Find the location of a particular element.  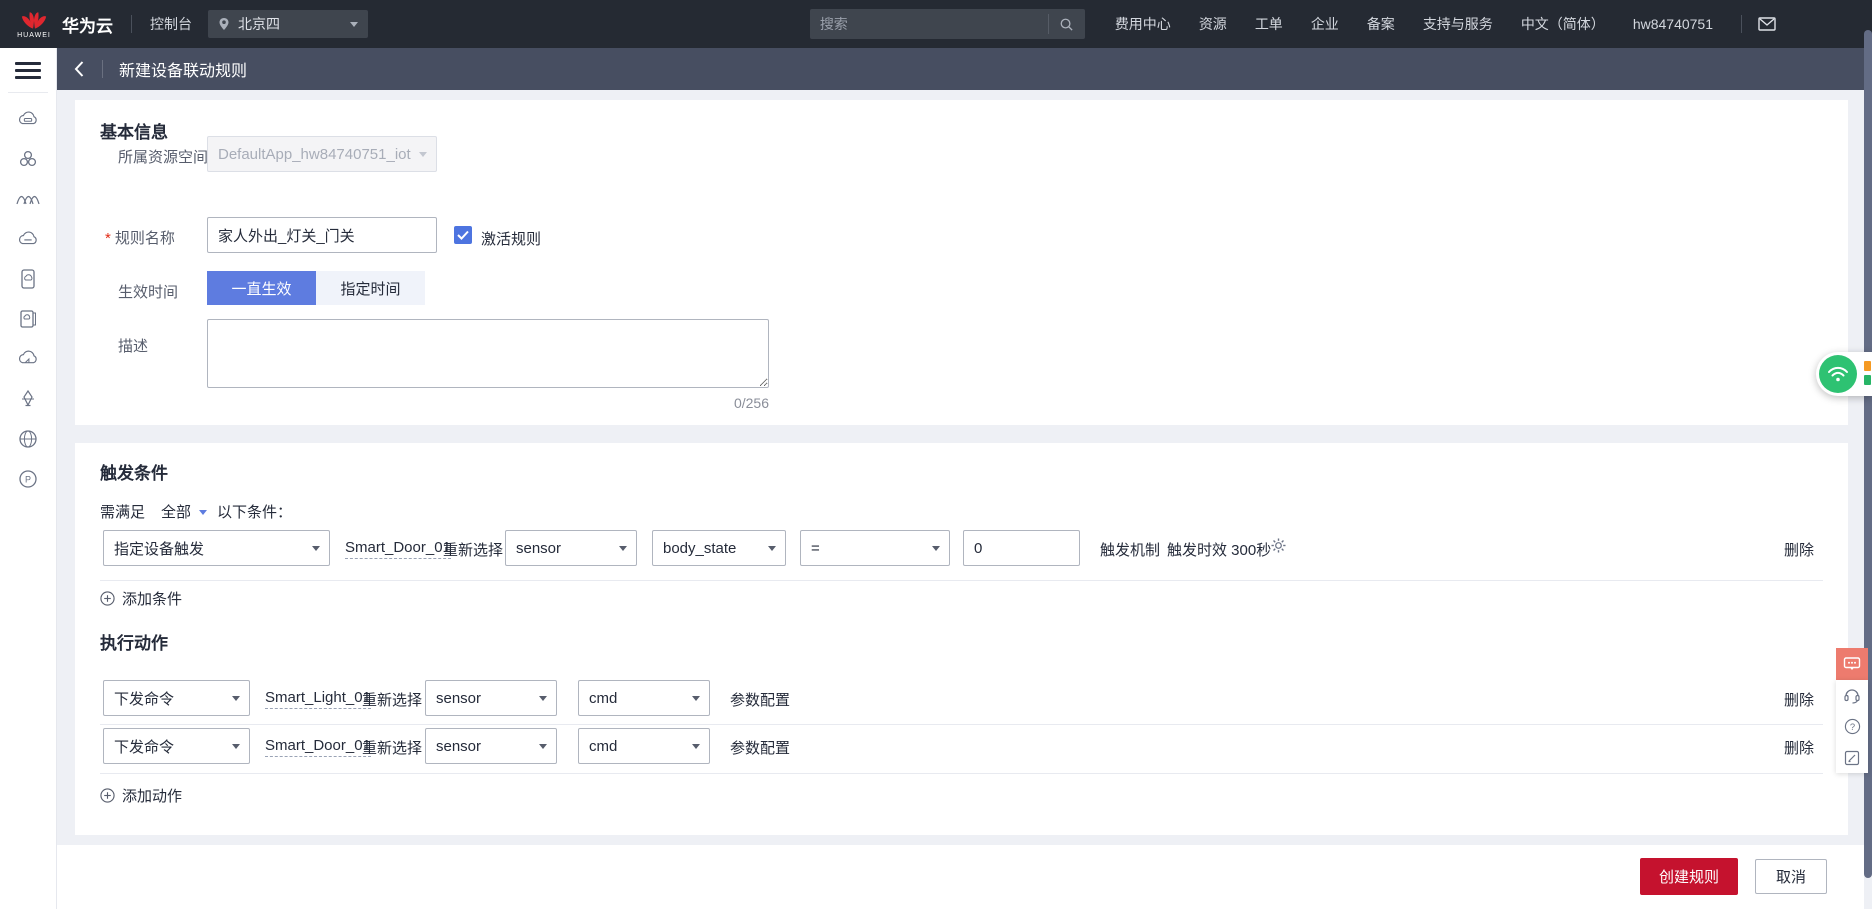

help-button: ? is located at coordinates (1852, 726).